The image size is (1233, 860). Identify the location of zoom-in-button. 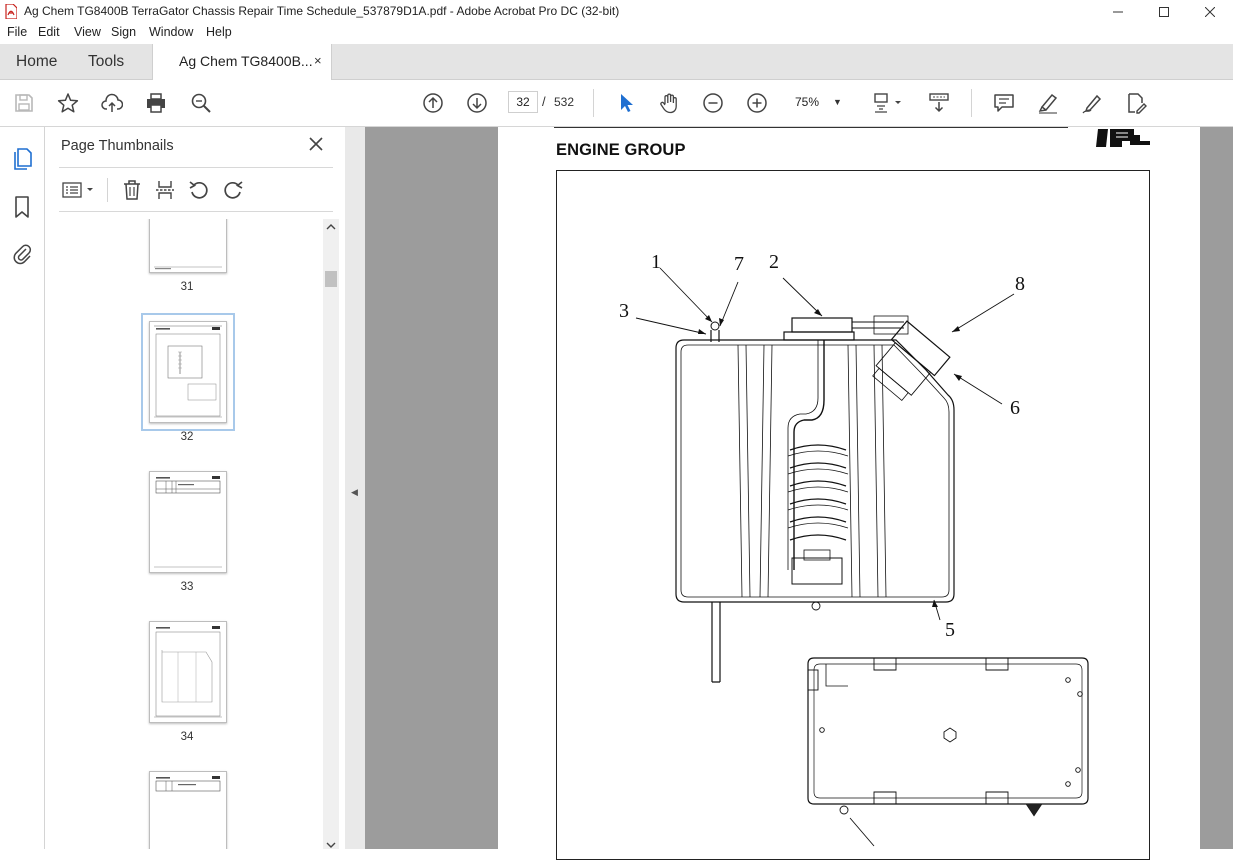
(757, 103).